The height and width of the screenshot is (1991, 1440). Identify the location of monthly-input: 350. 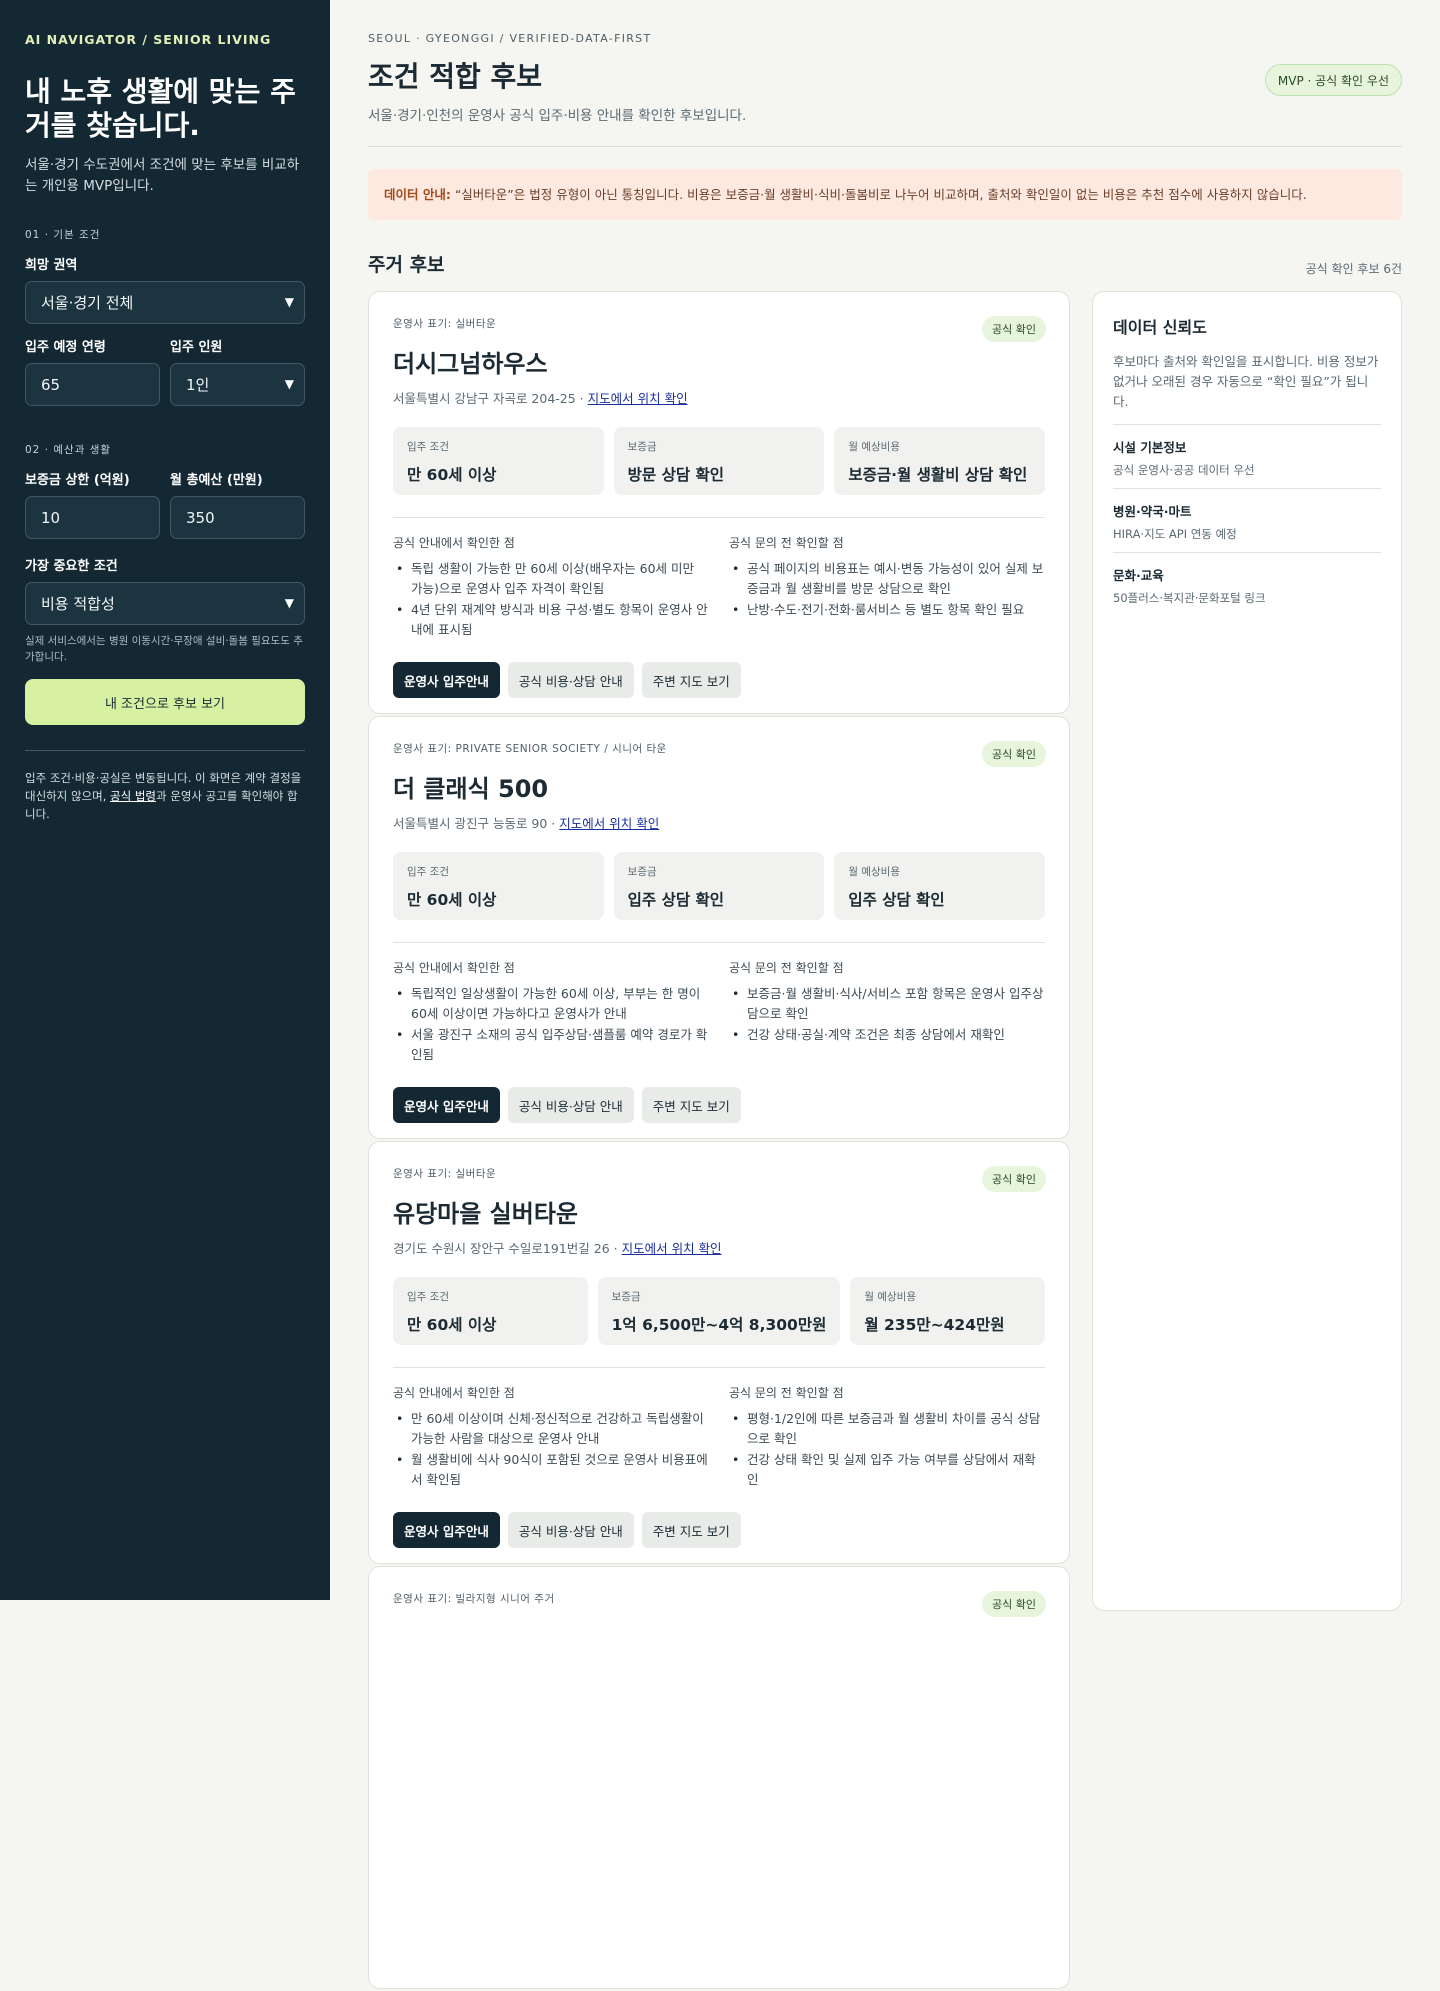
(237, 517).